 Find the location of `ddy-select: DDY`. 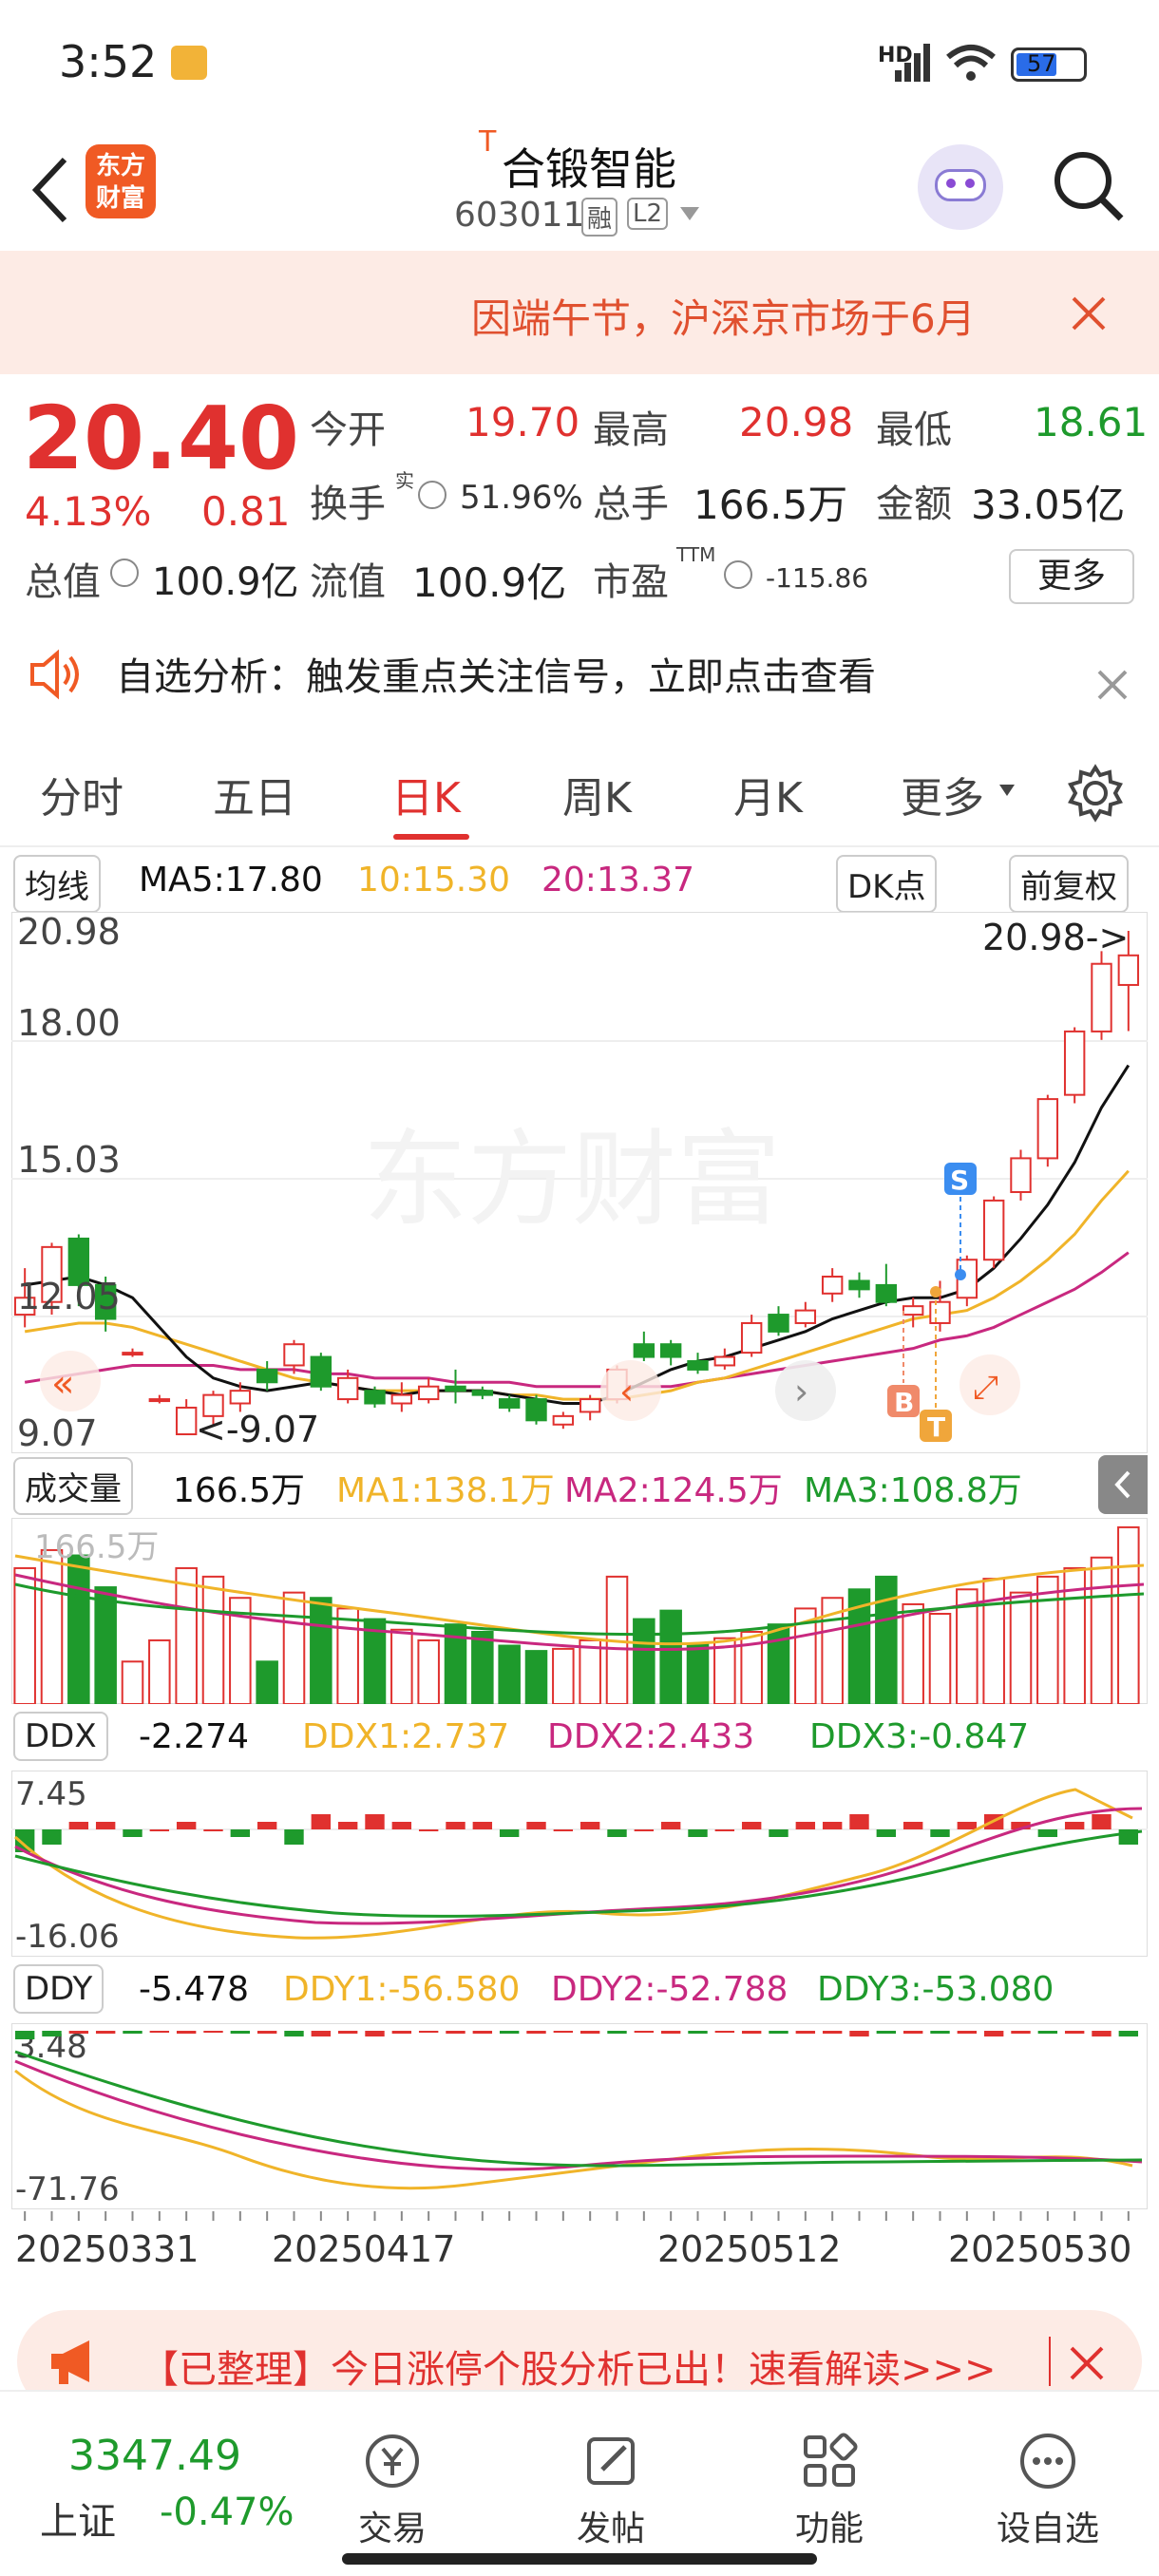

ddy-select: DDY is located at coordinates (58, 1989).